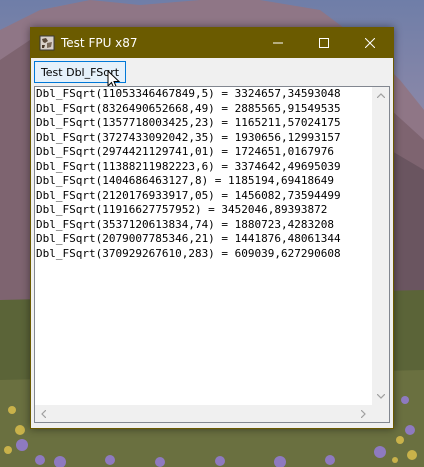 This screenshot has width=424, height=467. I want to click on horizontal-scrollbar, so click(203, 413).